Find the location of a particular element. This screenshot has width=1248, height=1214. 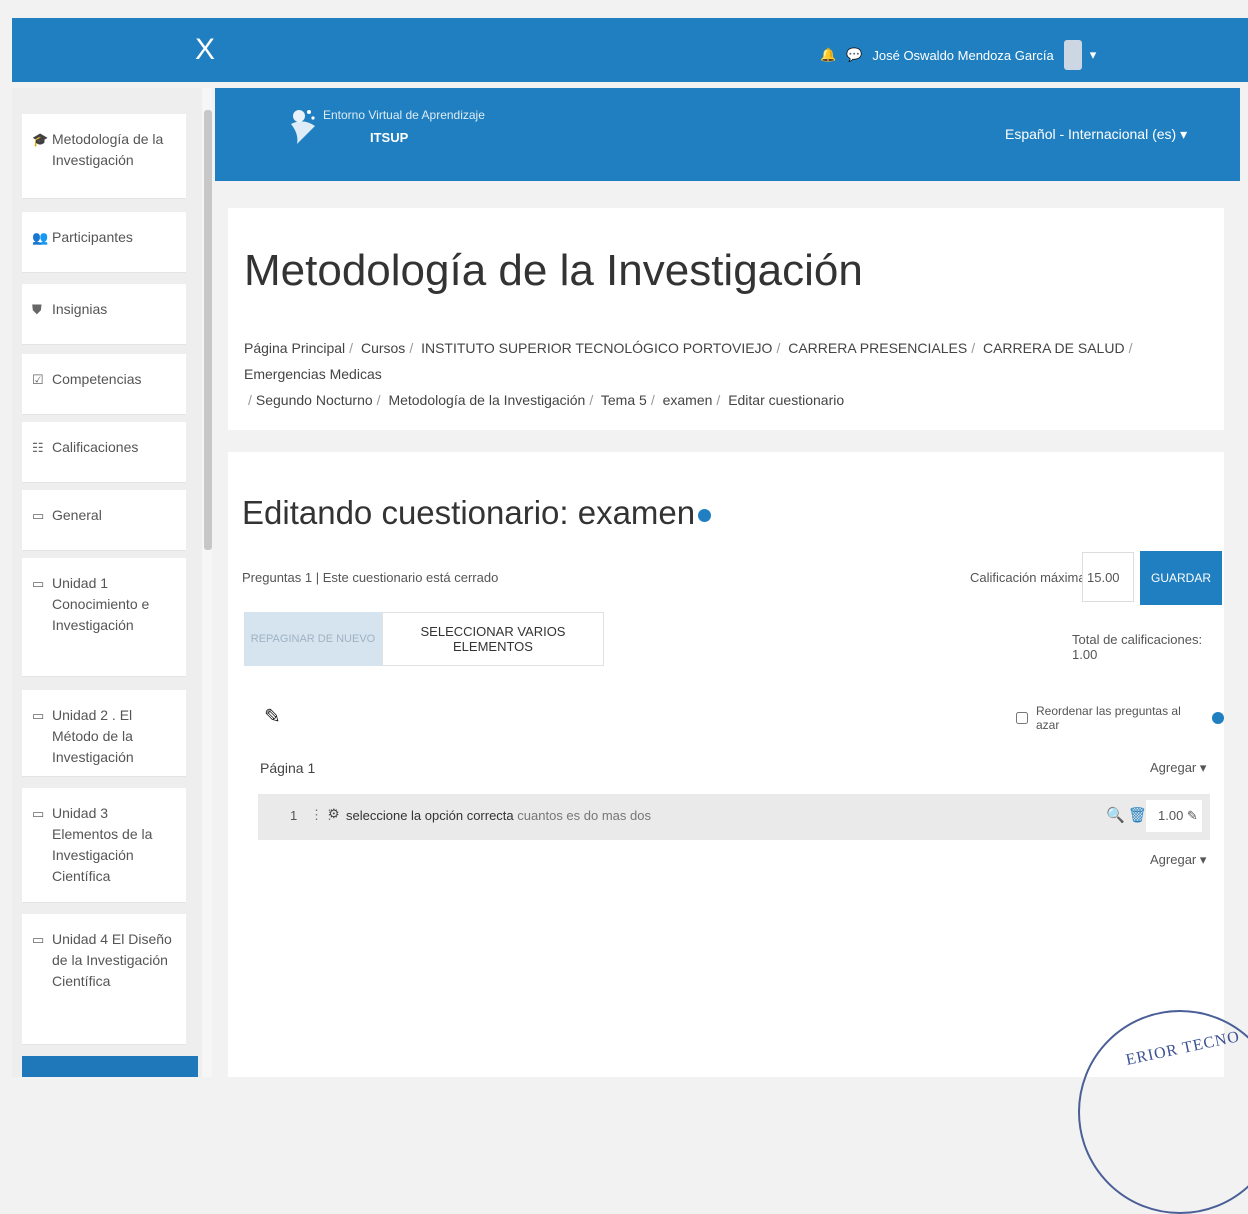

sidebar-item-course: 🎓 Metodología de la Investigación is located at coordinates (104, 156).